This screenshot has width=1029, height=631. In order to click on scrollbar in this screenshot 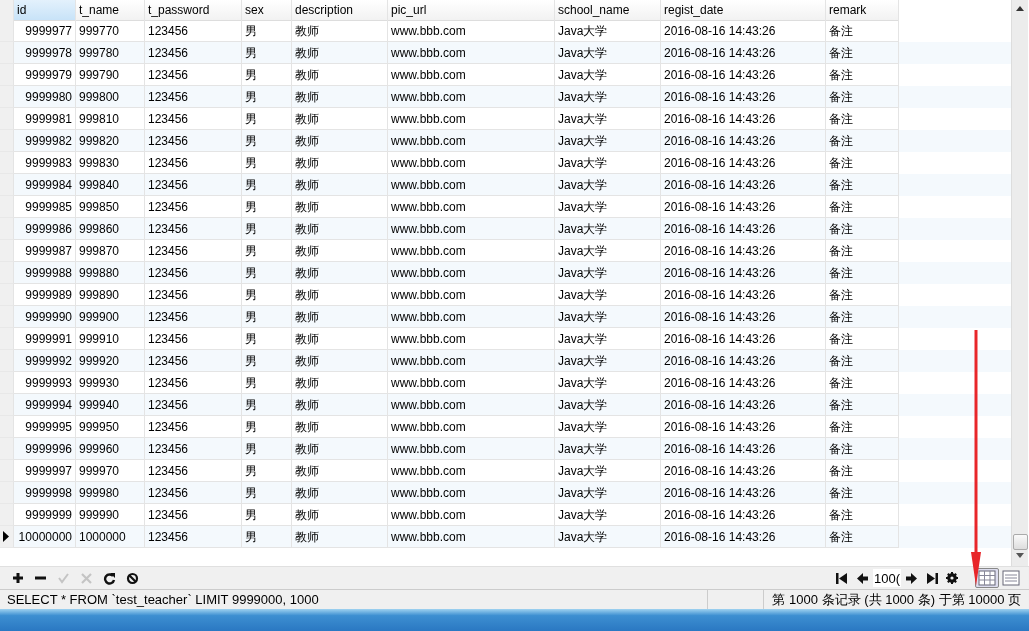, I will do `click(1019, 283)`.